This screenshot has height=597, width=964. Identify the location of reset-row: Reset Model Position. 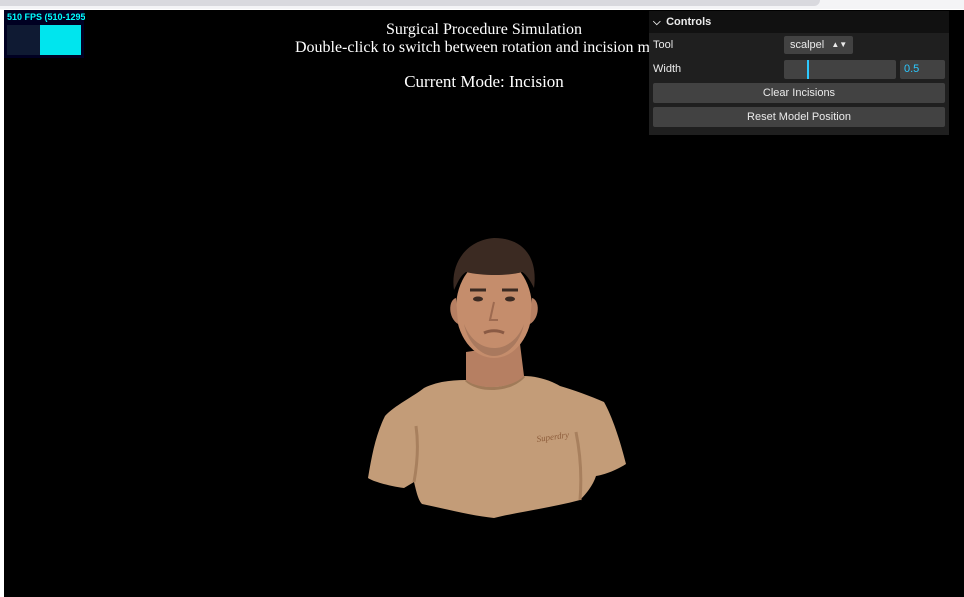
(799, 117).